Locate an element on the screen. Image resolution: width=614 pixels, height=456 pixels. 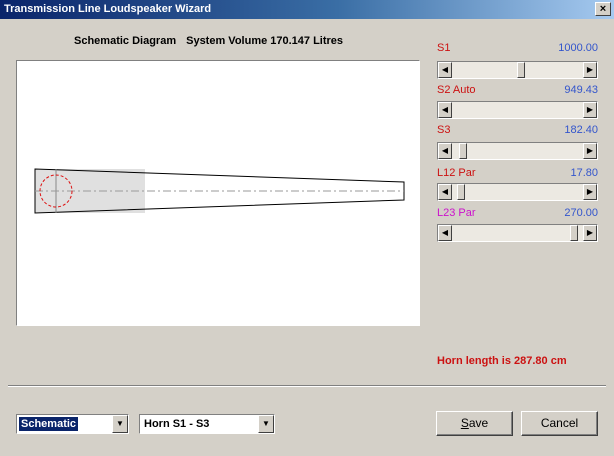
horn-schematic is located at coordinates (219, 191).